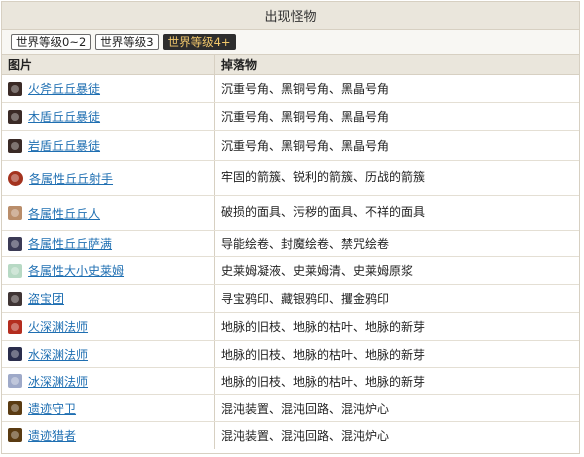 The height and width of the screenshot is (457, 584). I want to click on ruin-hunter-icon, so click(15, 435).